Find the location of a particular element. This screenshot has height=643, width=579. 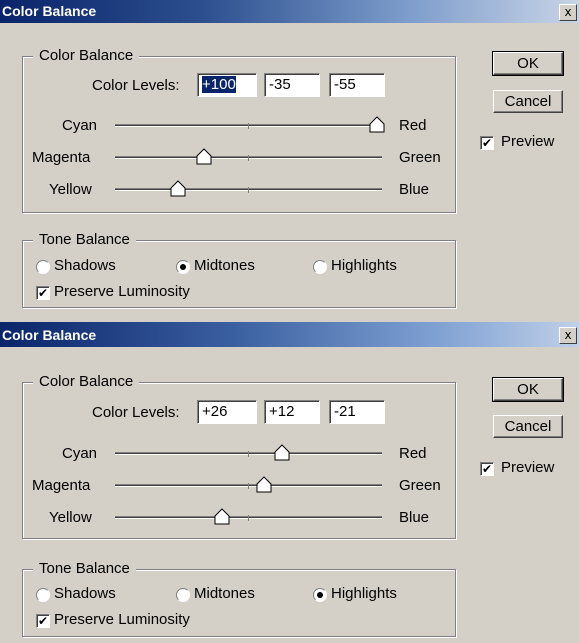

level-magenta-green-field: +12 is located at coordinates (292, 412).